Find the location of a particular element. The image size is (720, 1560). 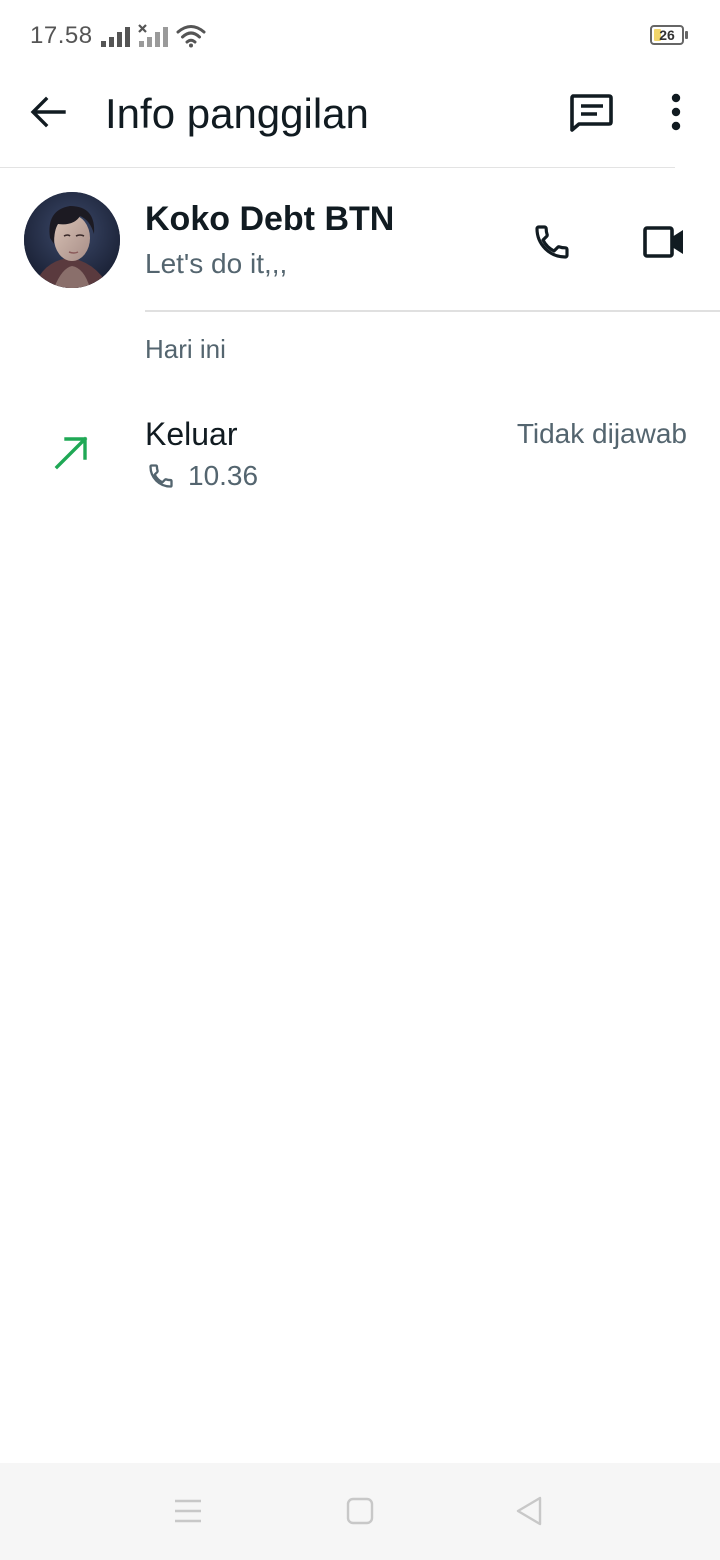

message-button is located at coordinates (592, 112).